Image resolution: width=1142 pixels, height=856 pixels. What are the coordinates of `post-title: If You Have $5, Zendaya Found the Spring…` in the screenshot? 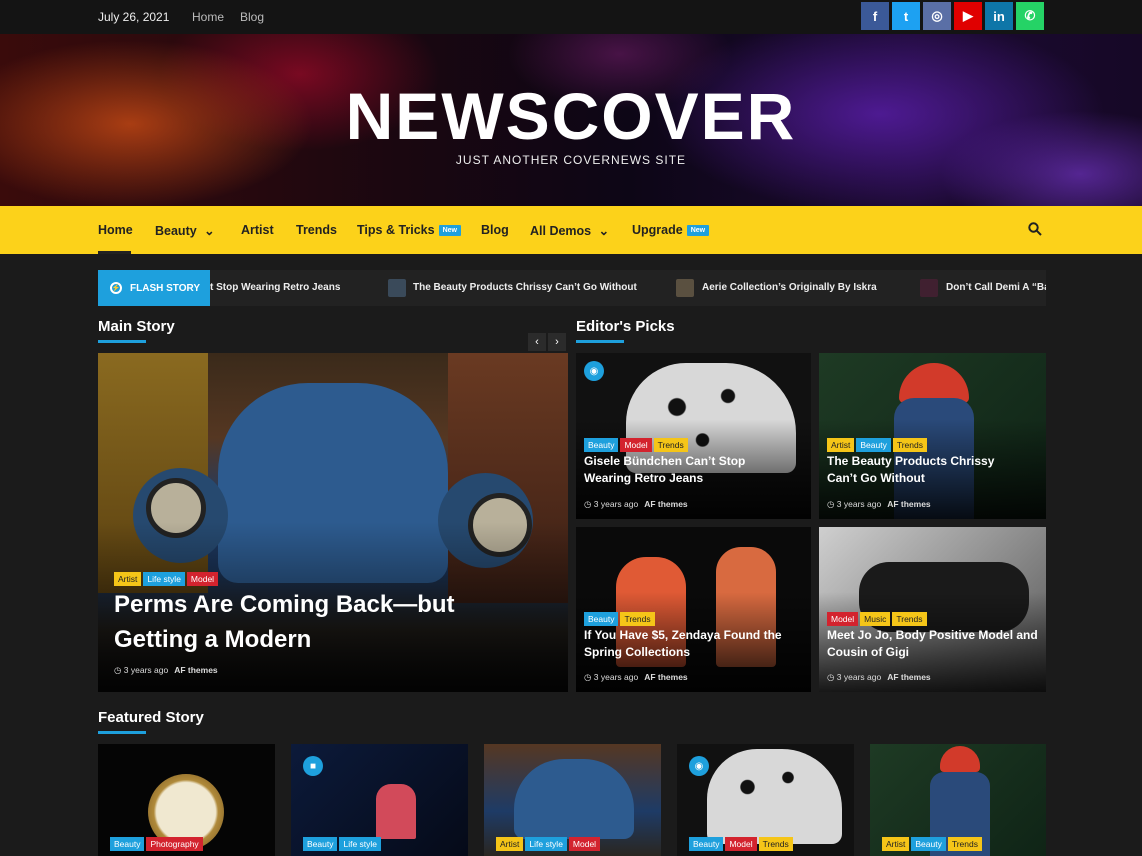 It's located at (696, 644).